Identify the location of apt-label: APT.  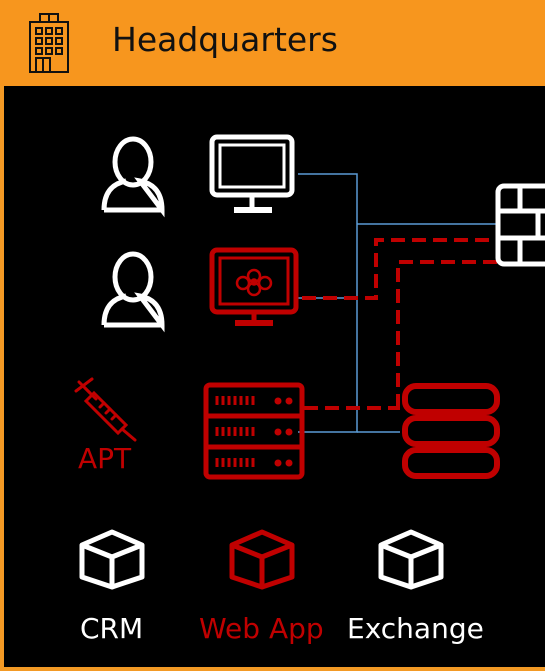
(105, 458).